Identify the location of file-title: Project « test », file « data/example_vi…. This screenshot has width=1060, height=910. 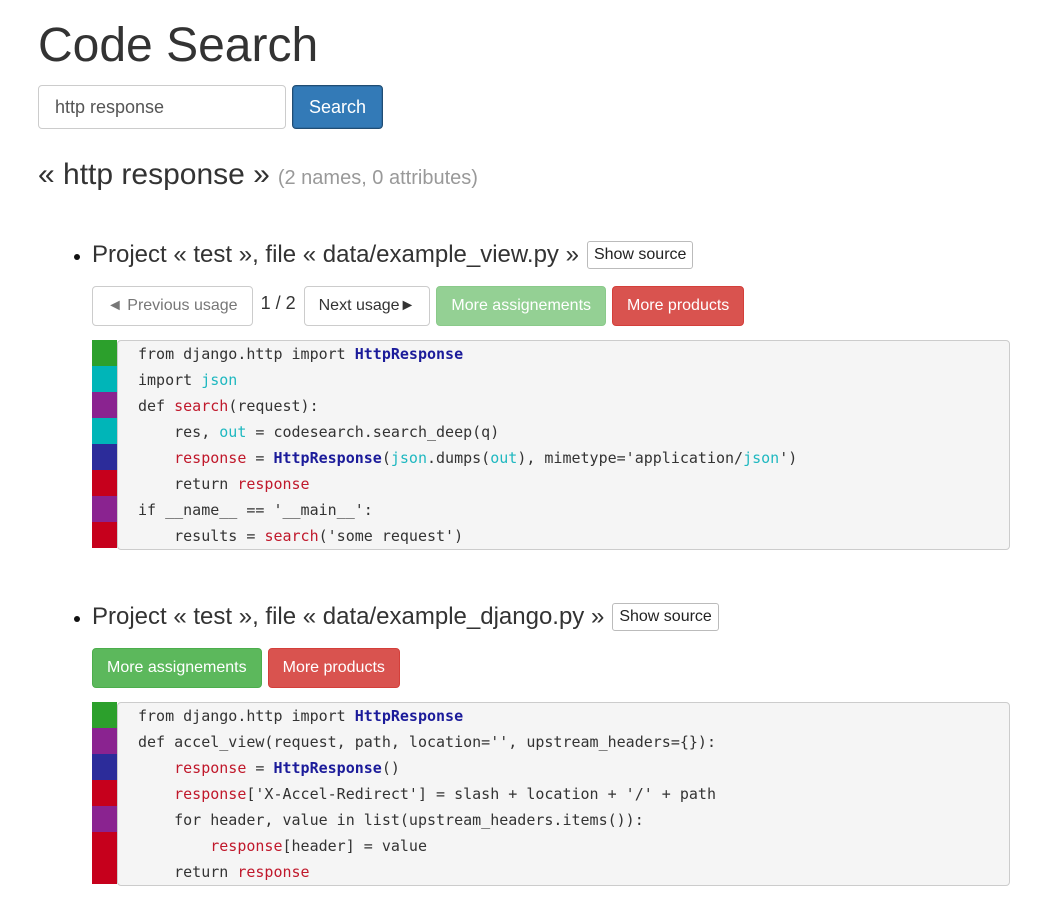
(335, 254).